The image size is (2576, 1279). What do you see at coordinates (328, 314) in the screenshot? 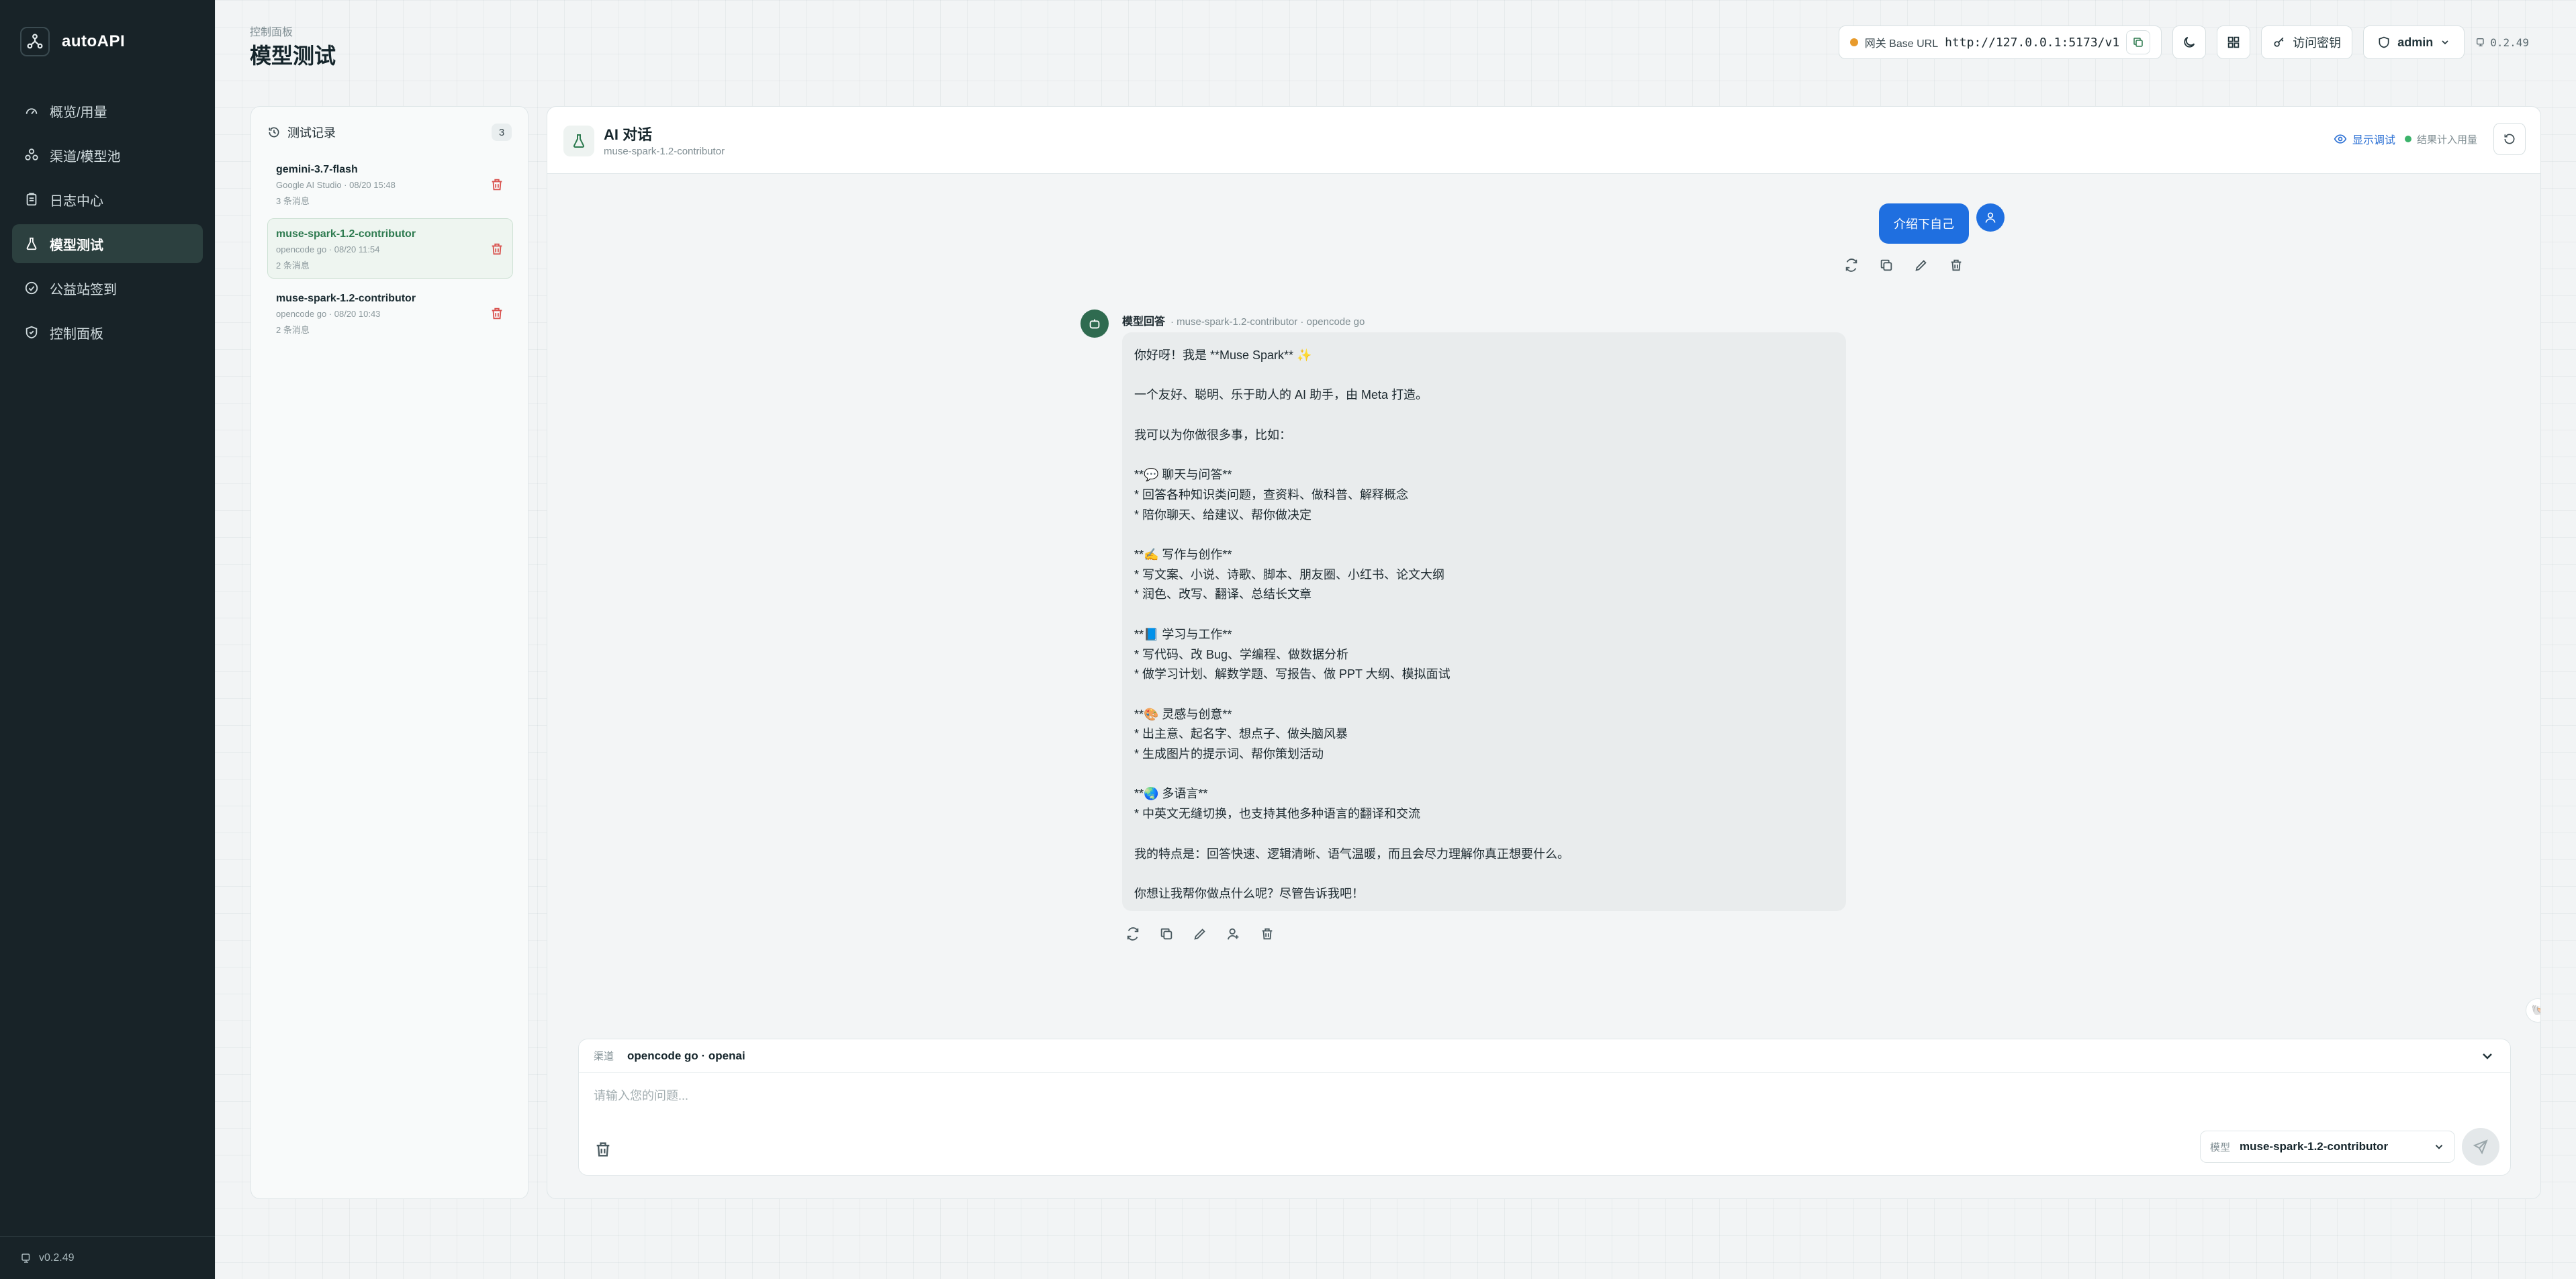
I see `history-item-meta: opencode go · 08/20 10:43` at bounding box center [328, 314].